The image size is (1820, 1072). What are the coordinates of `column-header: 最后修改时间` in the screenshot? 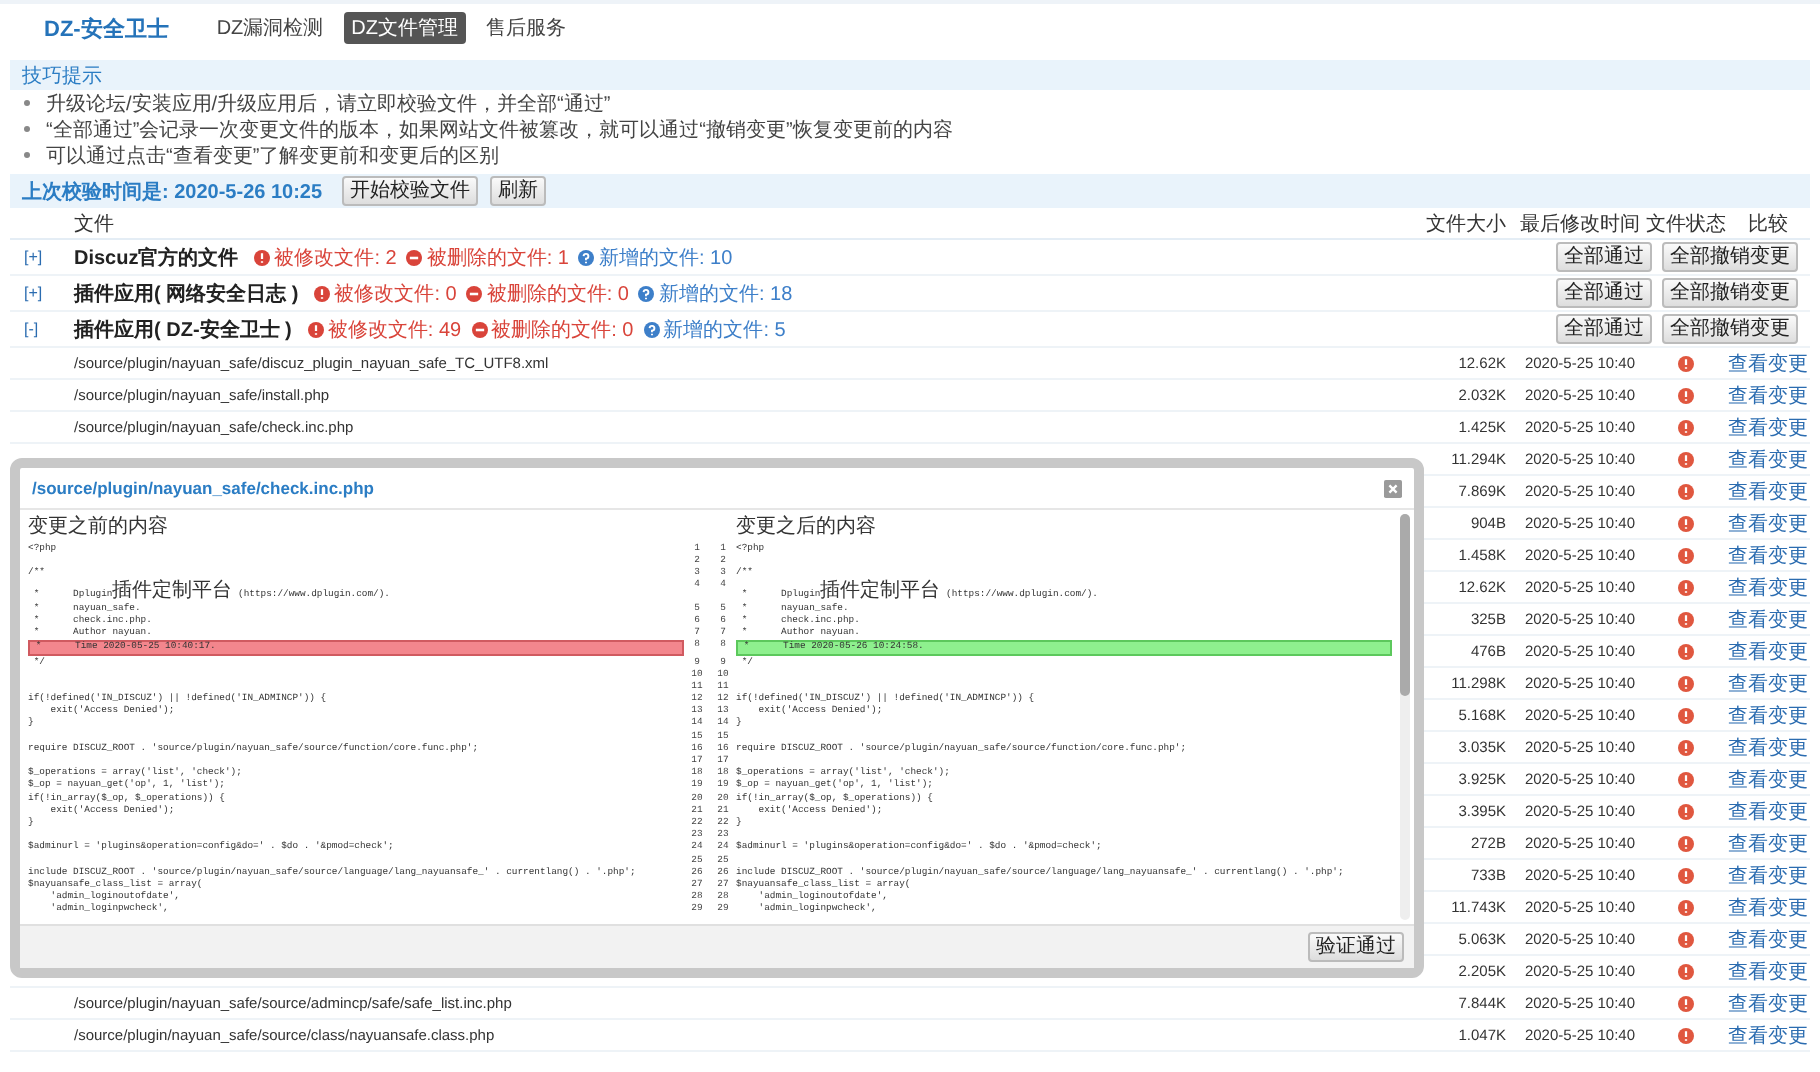 It's located at (1580, 224).